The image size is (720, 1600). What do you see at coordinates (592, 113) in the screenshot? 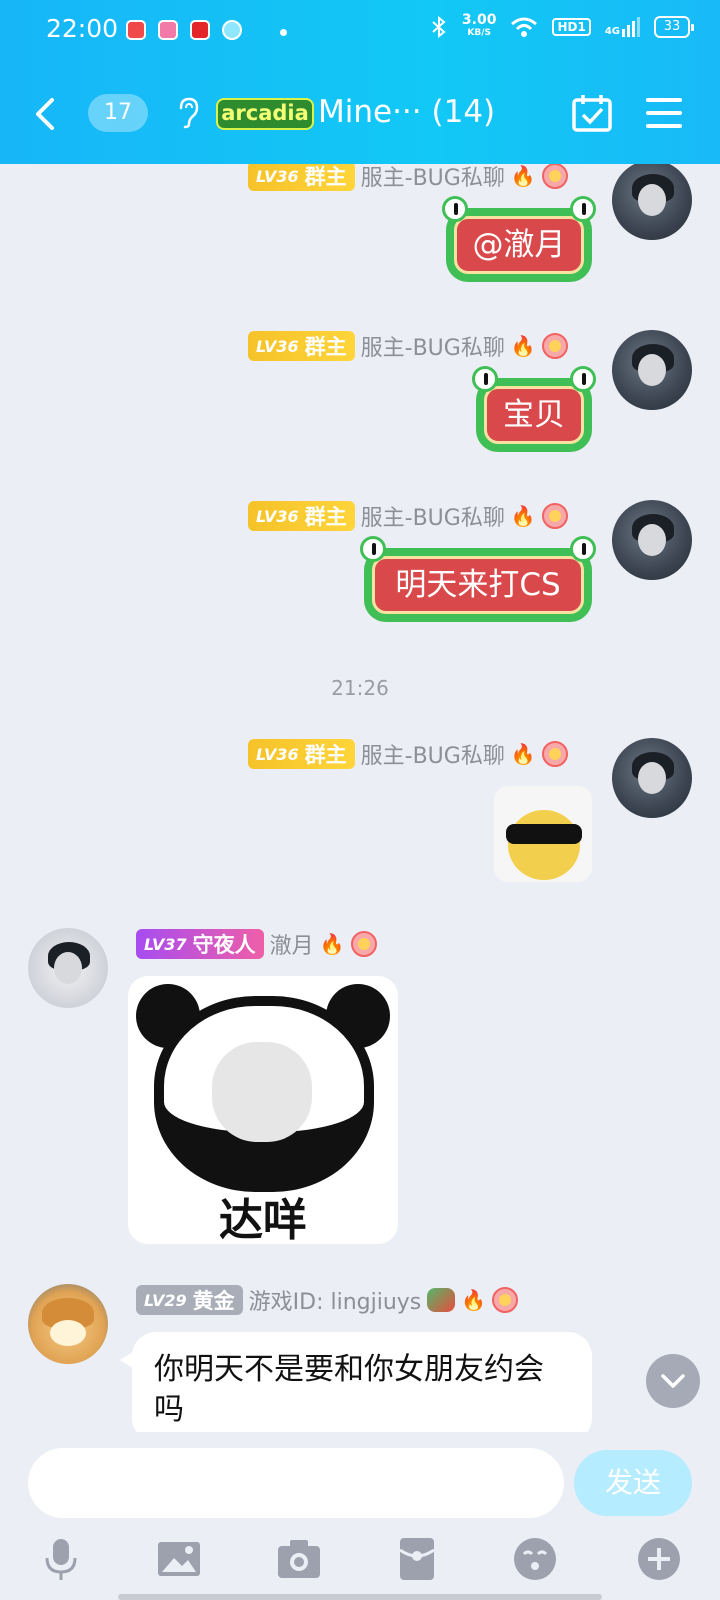
I see `calendar-check-icon` at bounding box center [592, 113].